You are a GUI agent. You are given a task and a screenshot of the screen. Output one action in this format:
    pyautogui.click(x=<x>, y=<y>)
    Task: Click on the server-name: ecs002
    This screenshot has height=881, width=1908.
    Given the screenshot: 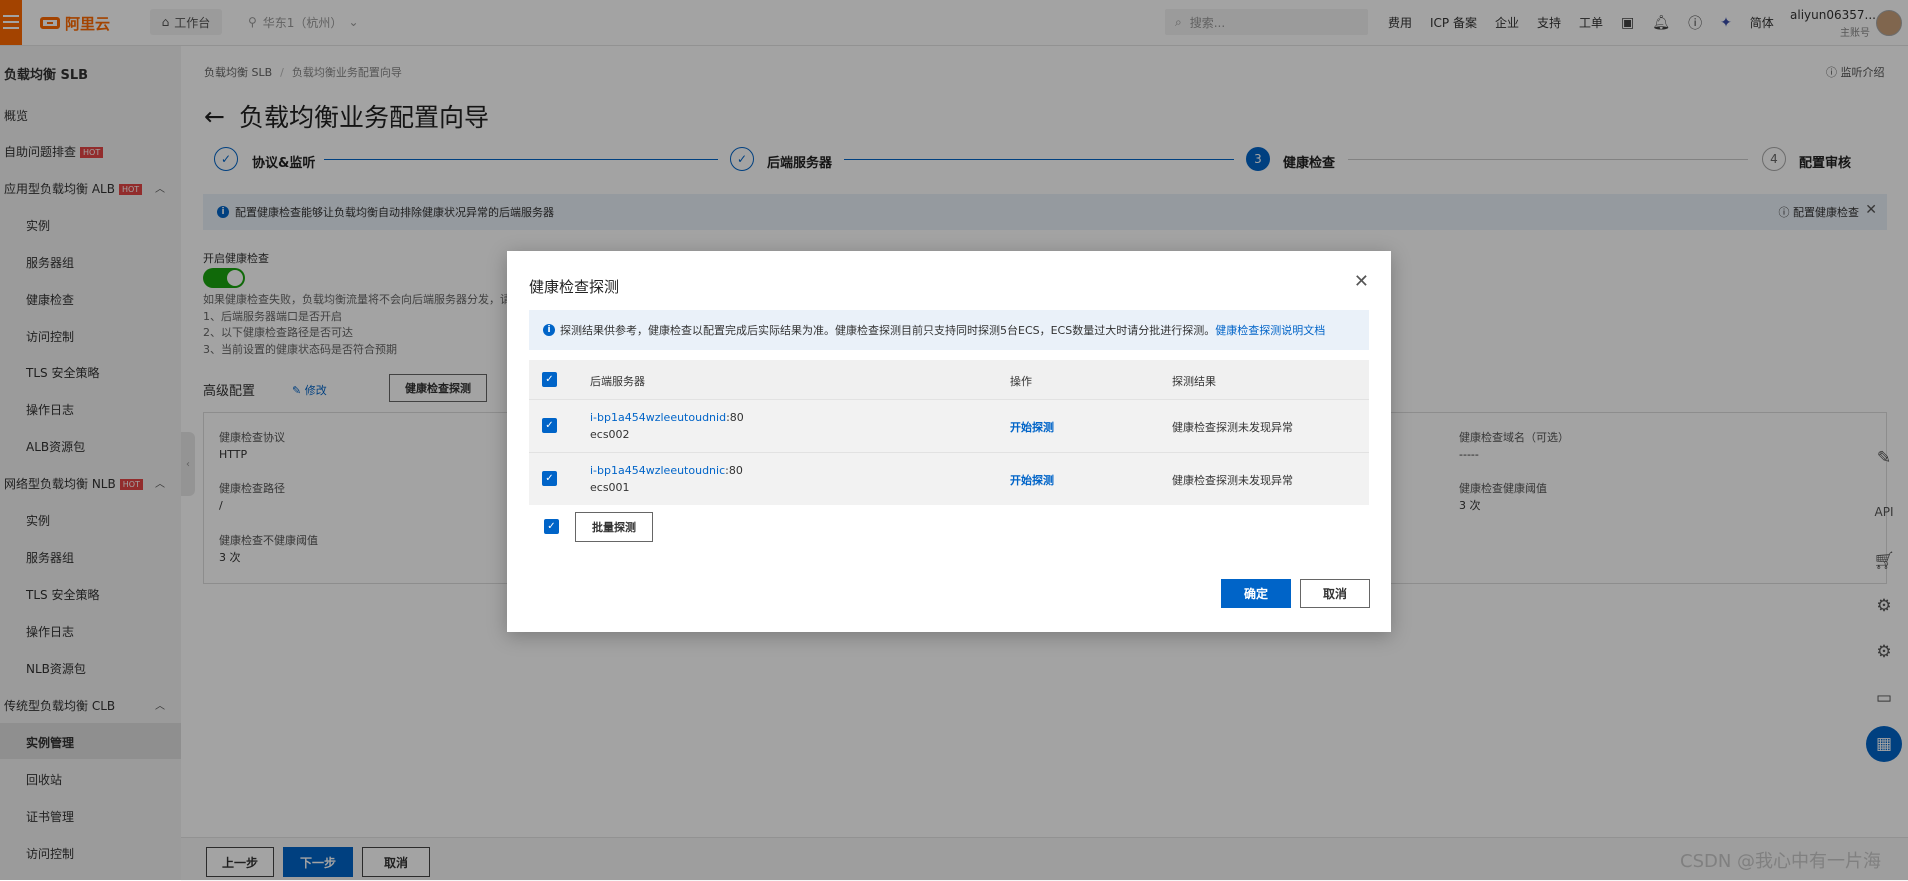 What is the action you would take?
    pyautogui.click(x=610, y=434)
    